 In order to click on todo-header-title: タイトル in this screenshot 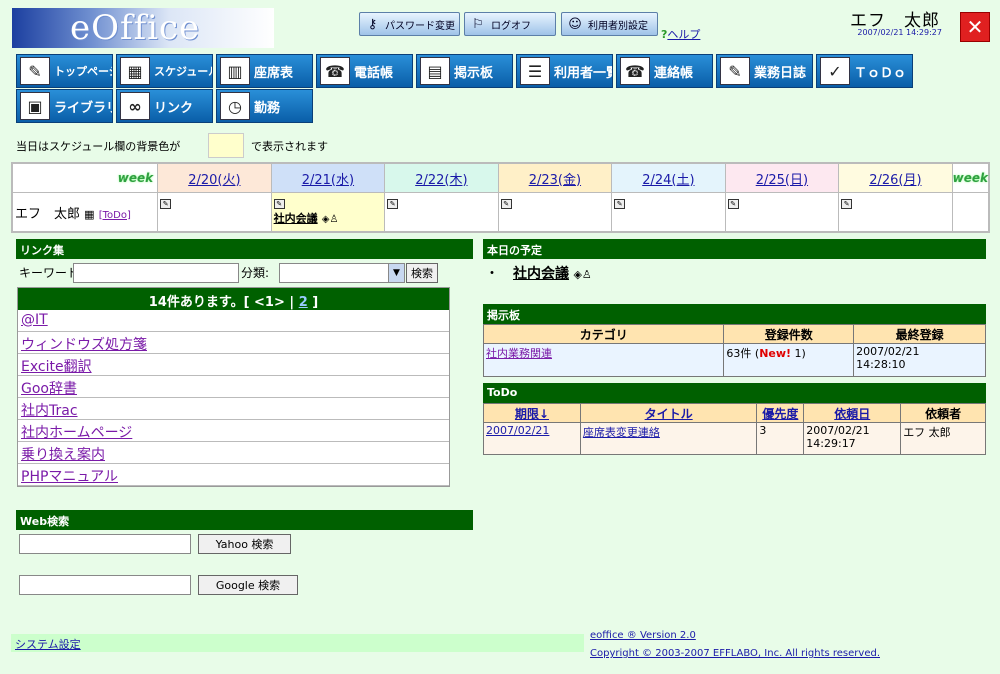, I will do `click(668, 413)`.